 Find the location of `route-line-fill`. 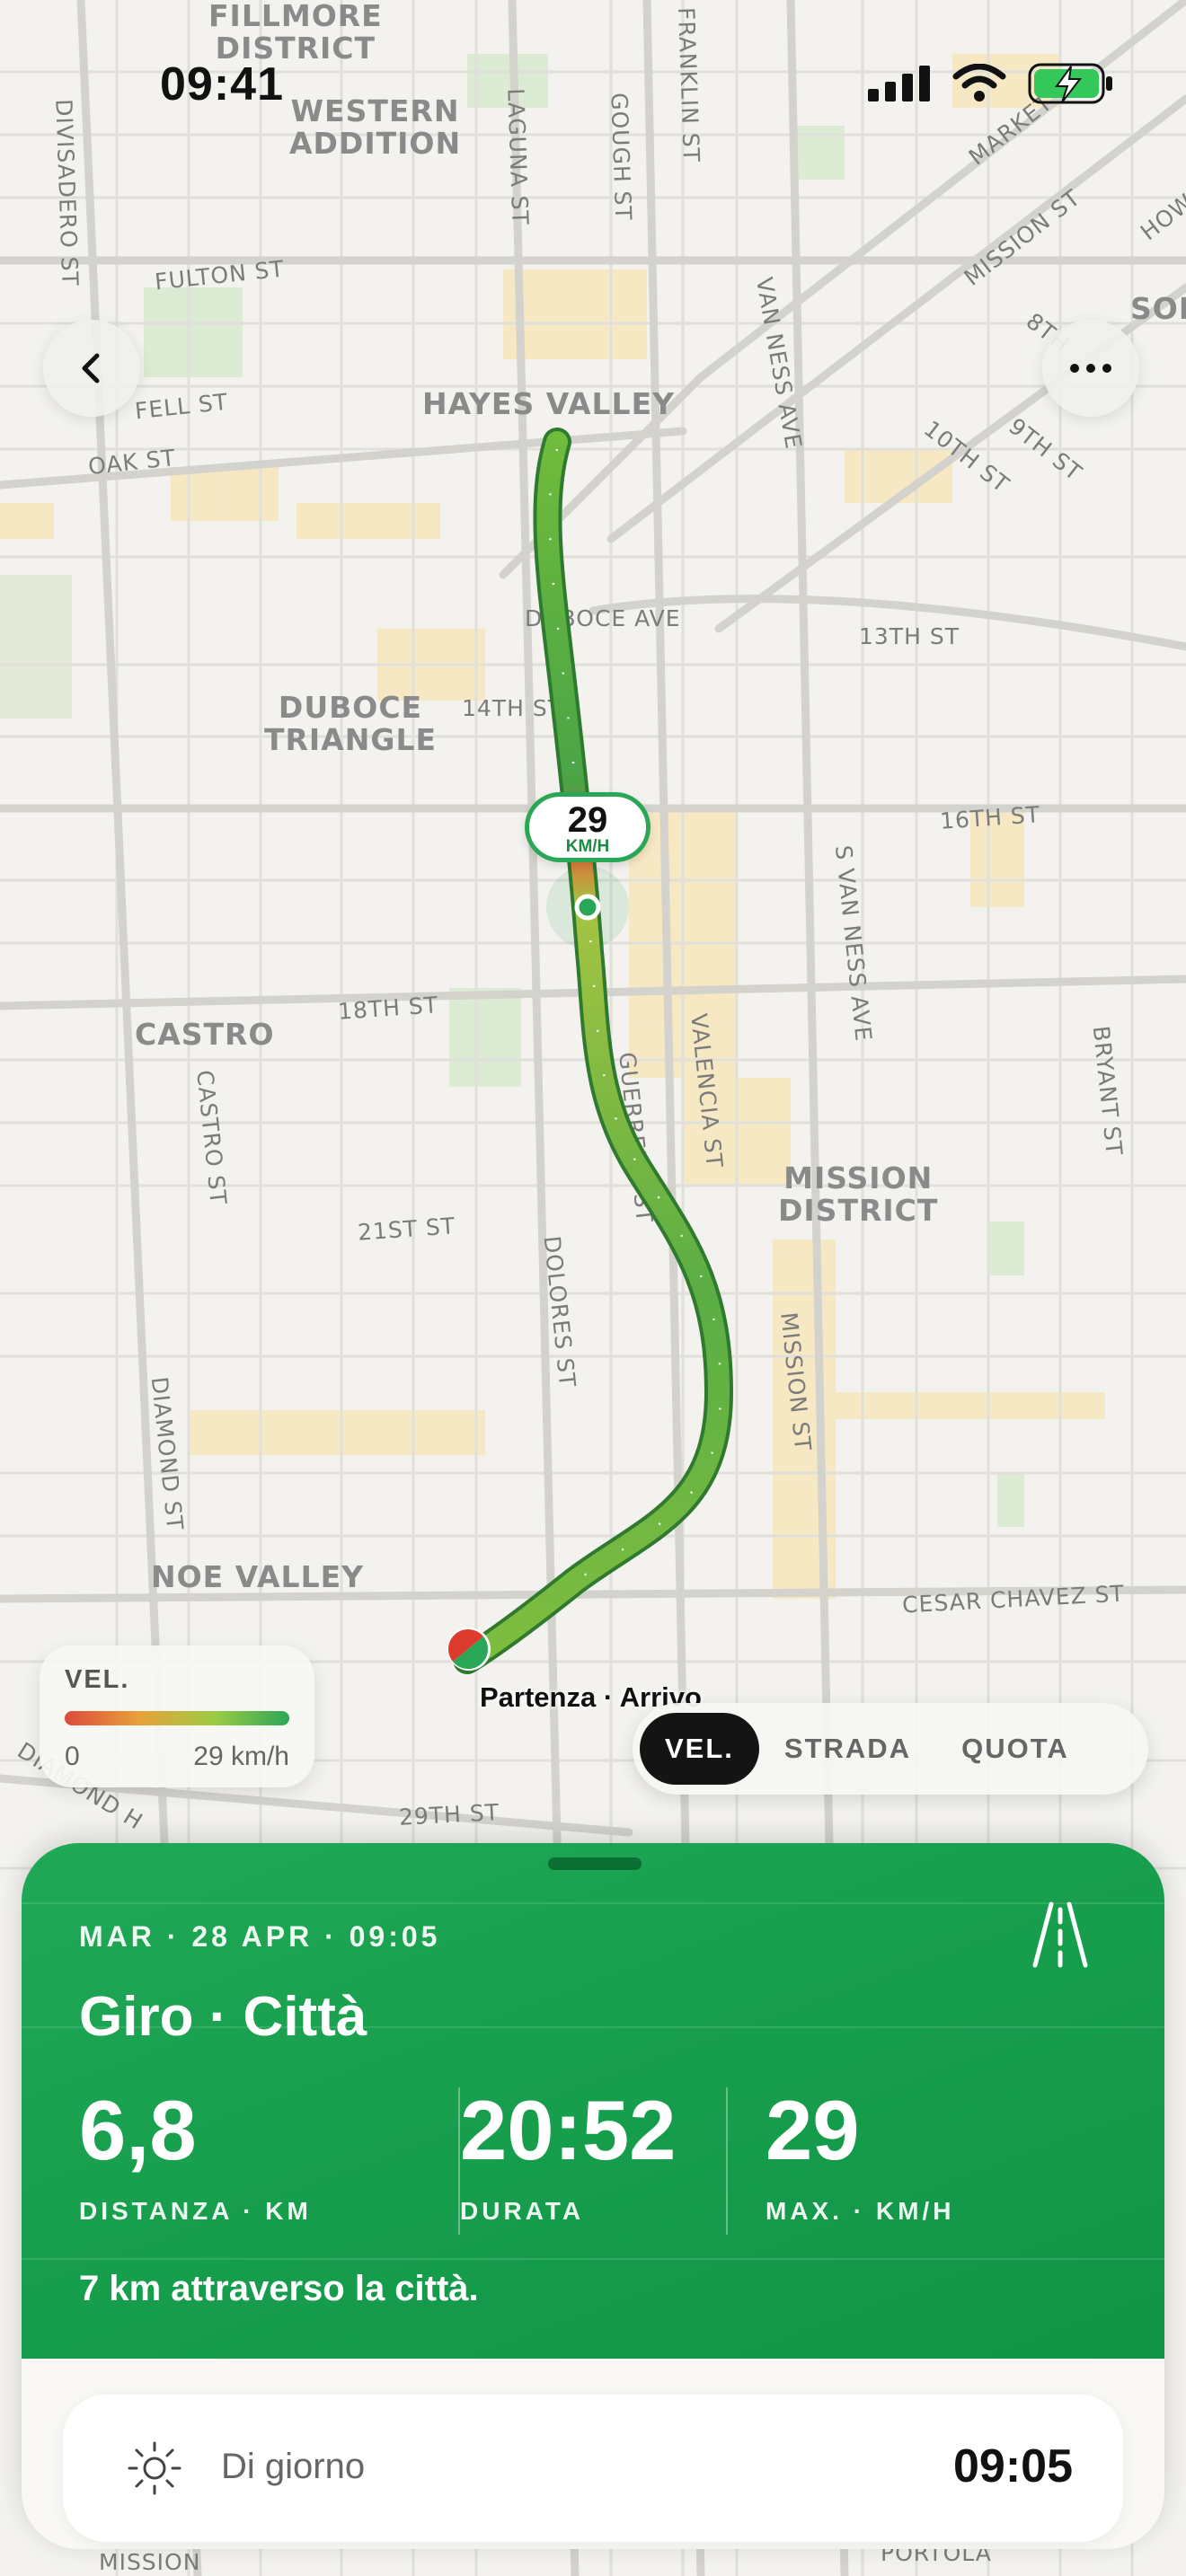

route-line-fill is located at coordinates (593, 1051).